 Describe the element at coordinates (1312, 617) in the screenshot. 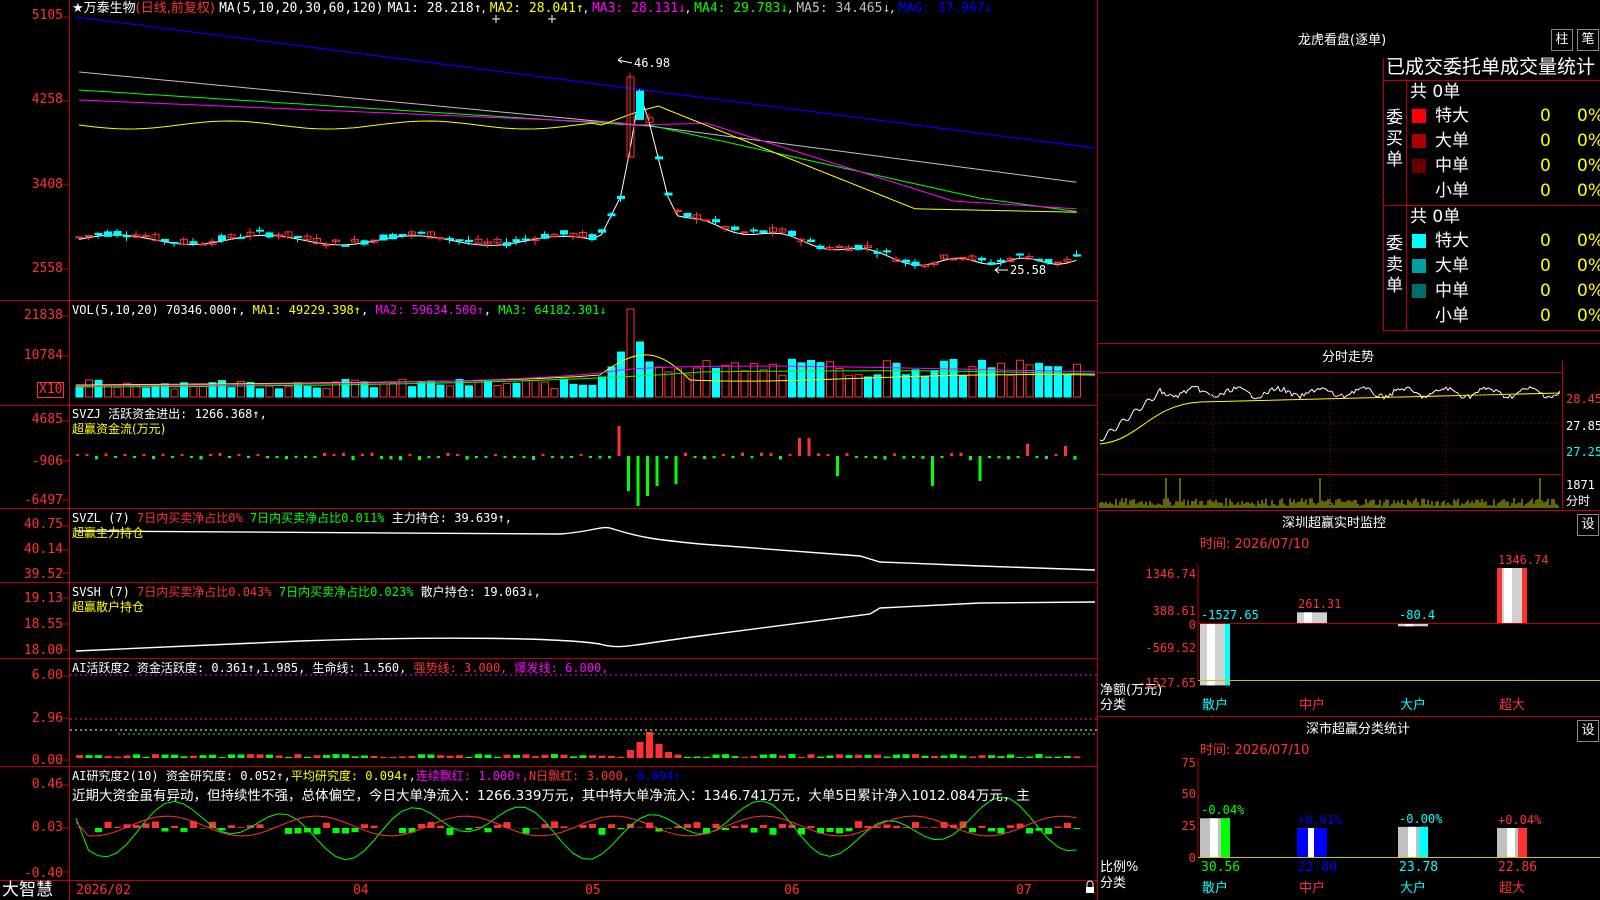

I see `monitor-bar` at that location.